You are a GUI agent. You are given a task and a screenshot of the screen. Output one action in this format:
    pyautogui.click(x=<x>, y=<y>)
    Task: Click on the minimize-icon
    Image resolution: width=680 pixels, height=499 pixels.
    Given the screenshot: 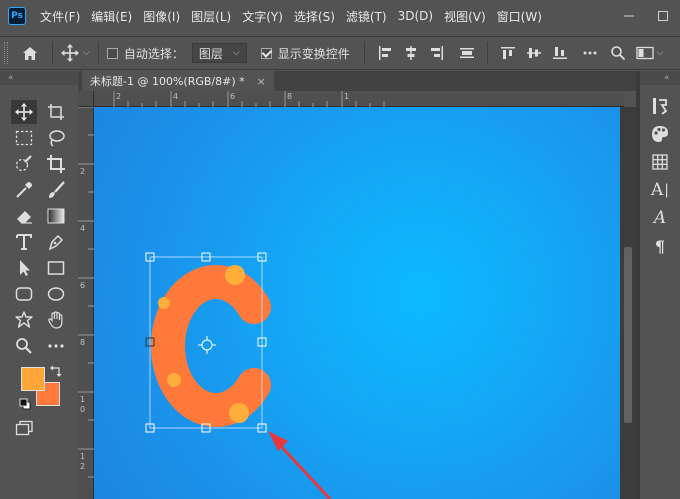 What is the action you would take?
    pyautogui.click(x=629, y=16)
    